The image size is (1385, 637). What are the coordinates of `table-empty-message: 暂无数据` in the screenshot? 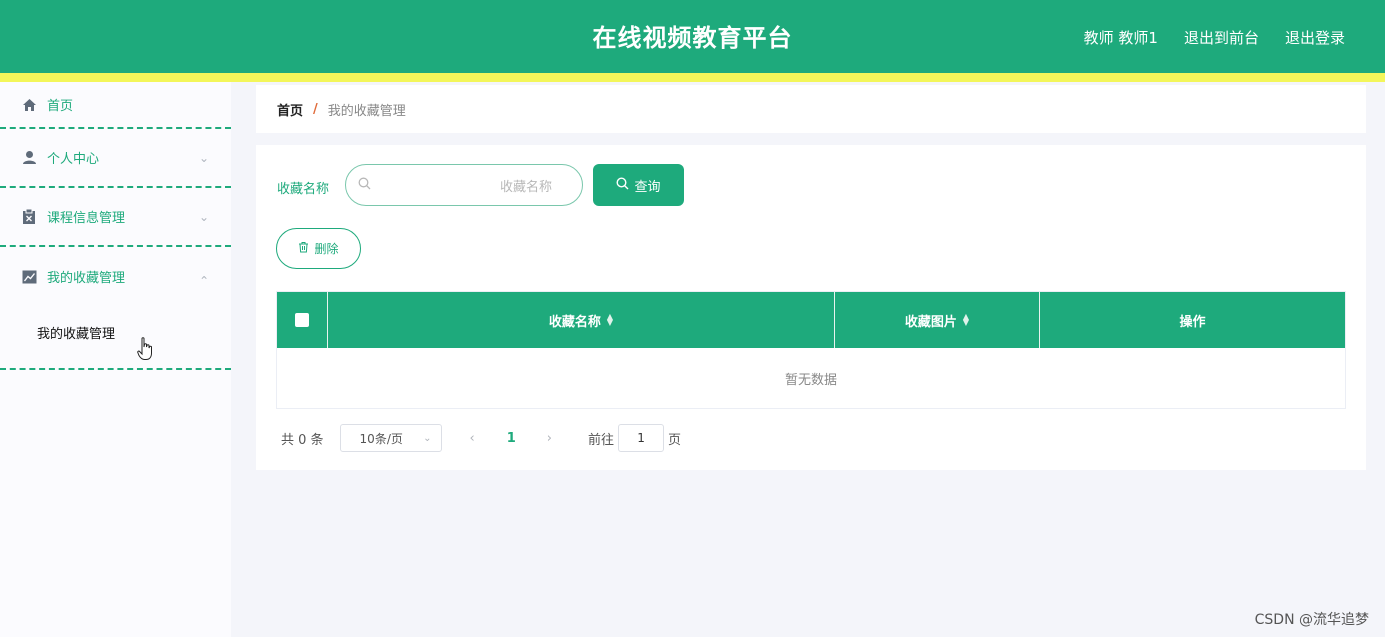 It's located at (810, 380).